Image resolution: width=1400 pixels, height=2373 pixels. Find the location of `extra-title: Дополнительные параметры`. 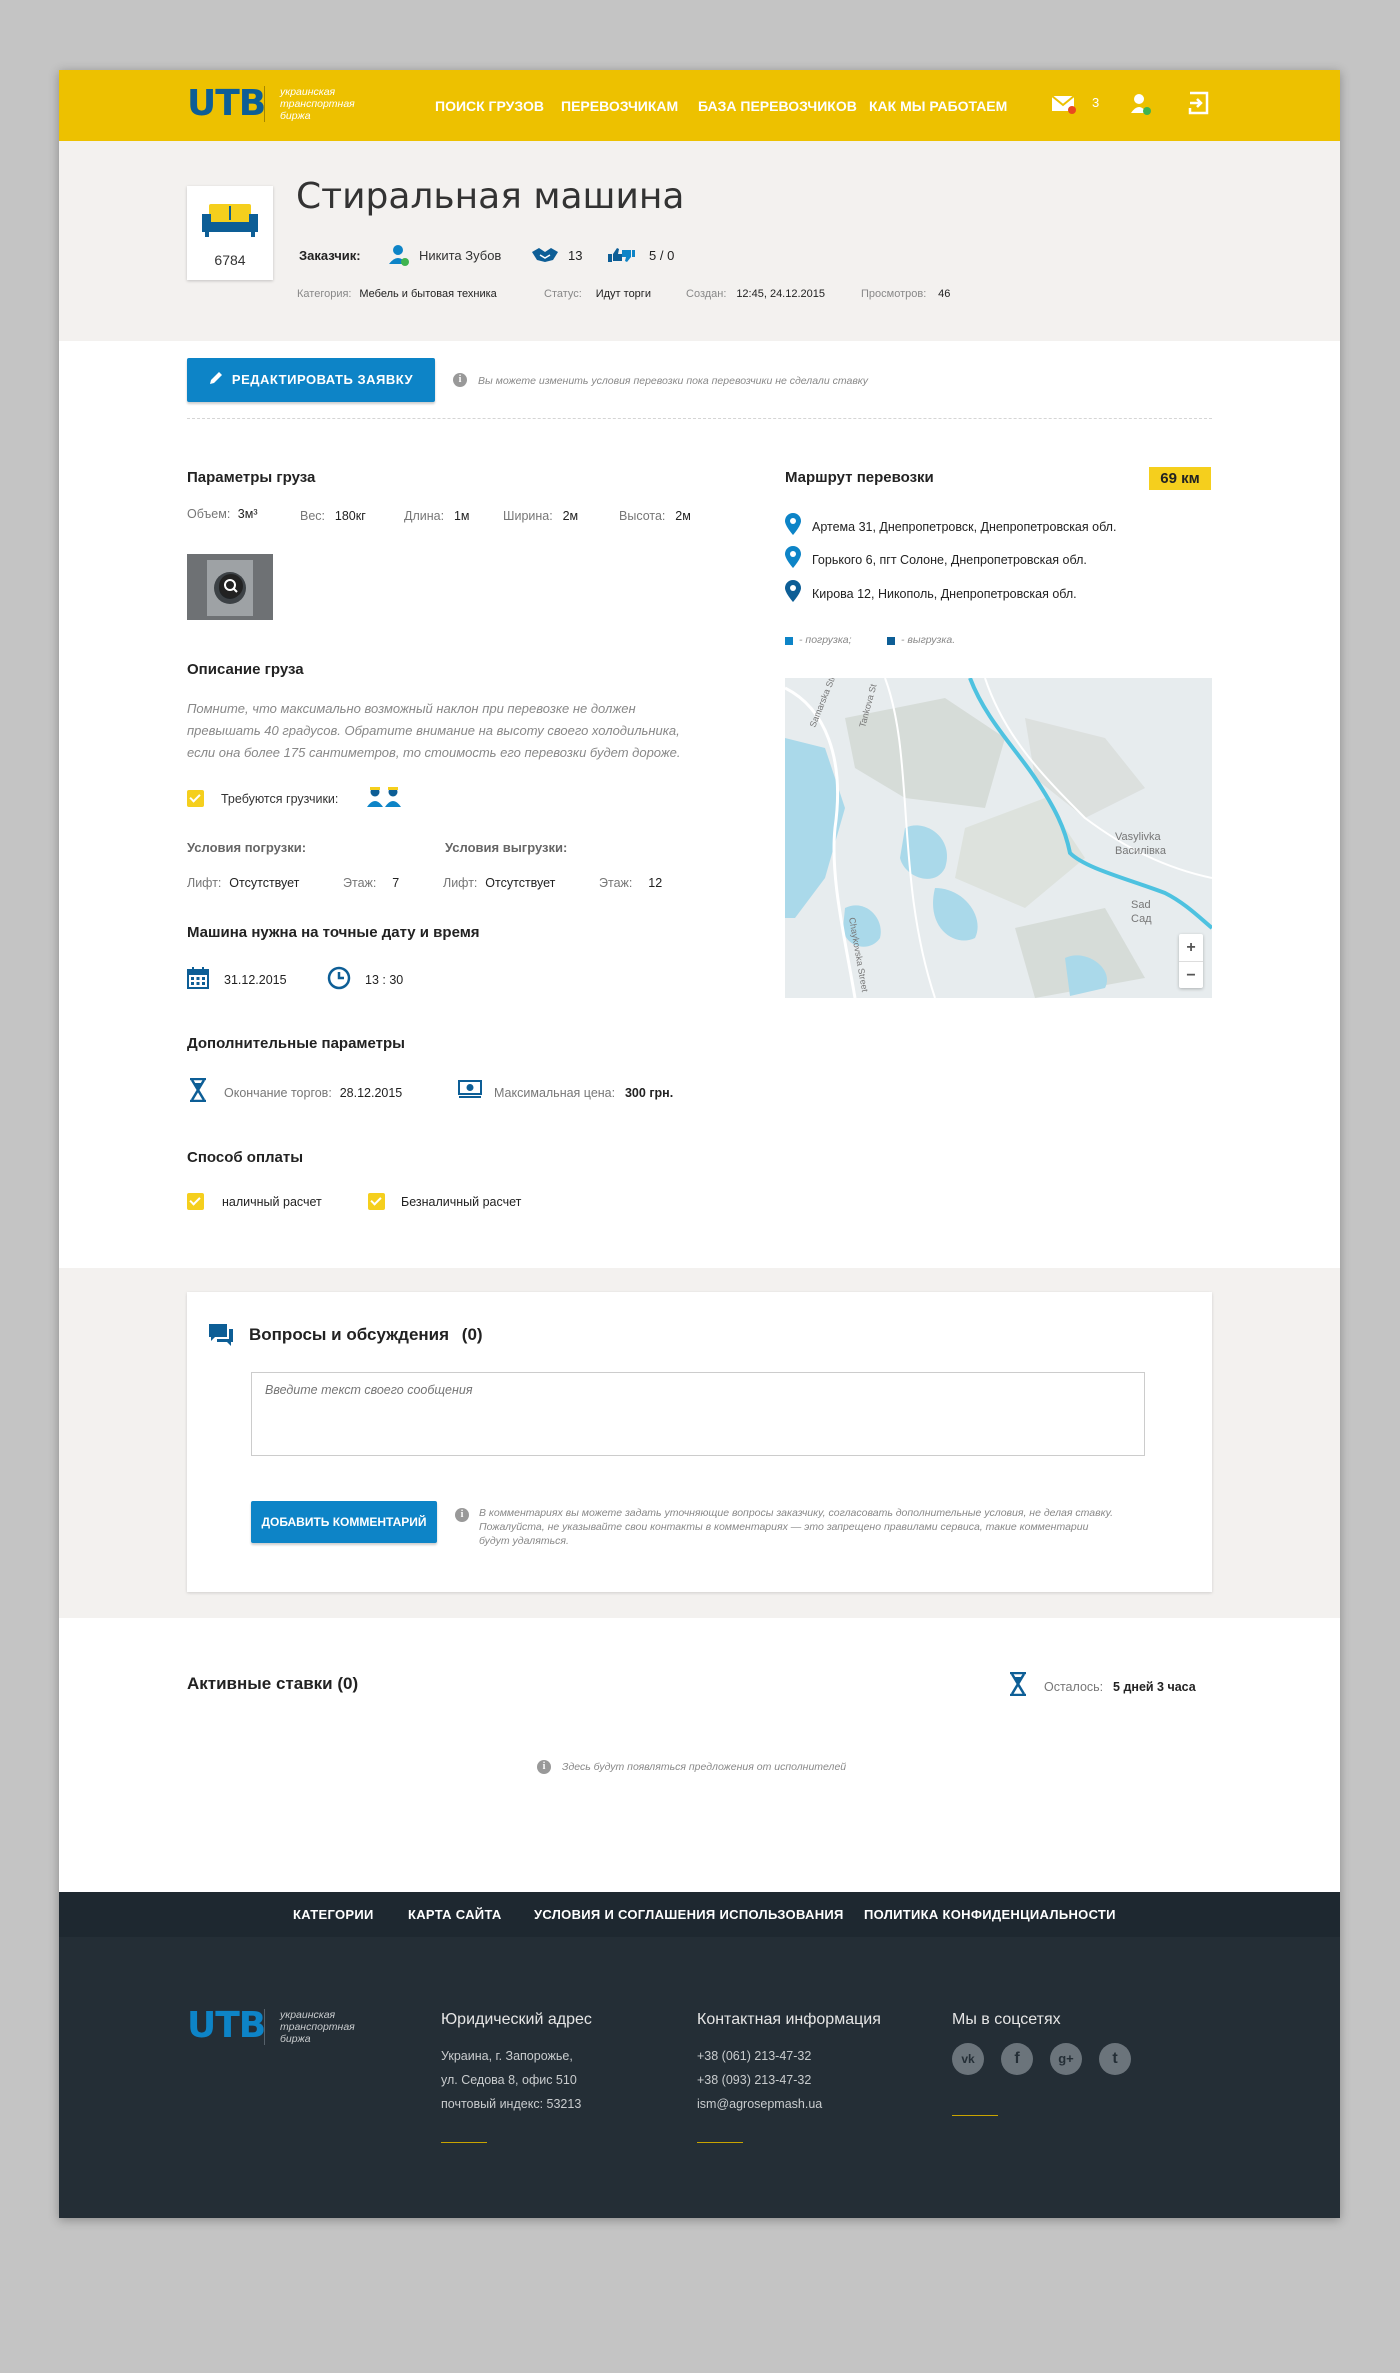

extra-title: Дополнительные параметры is located at coordinates (296, 1043).